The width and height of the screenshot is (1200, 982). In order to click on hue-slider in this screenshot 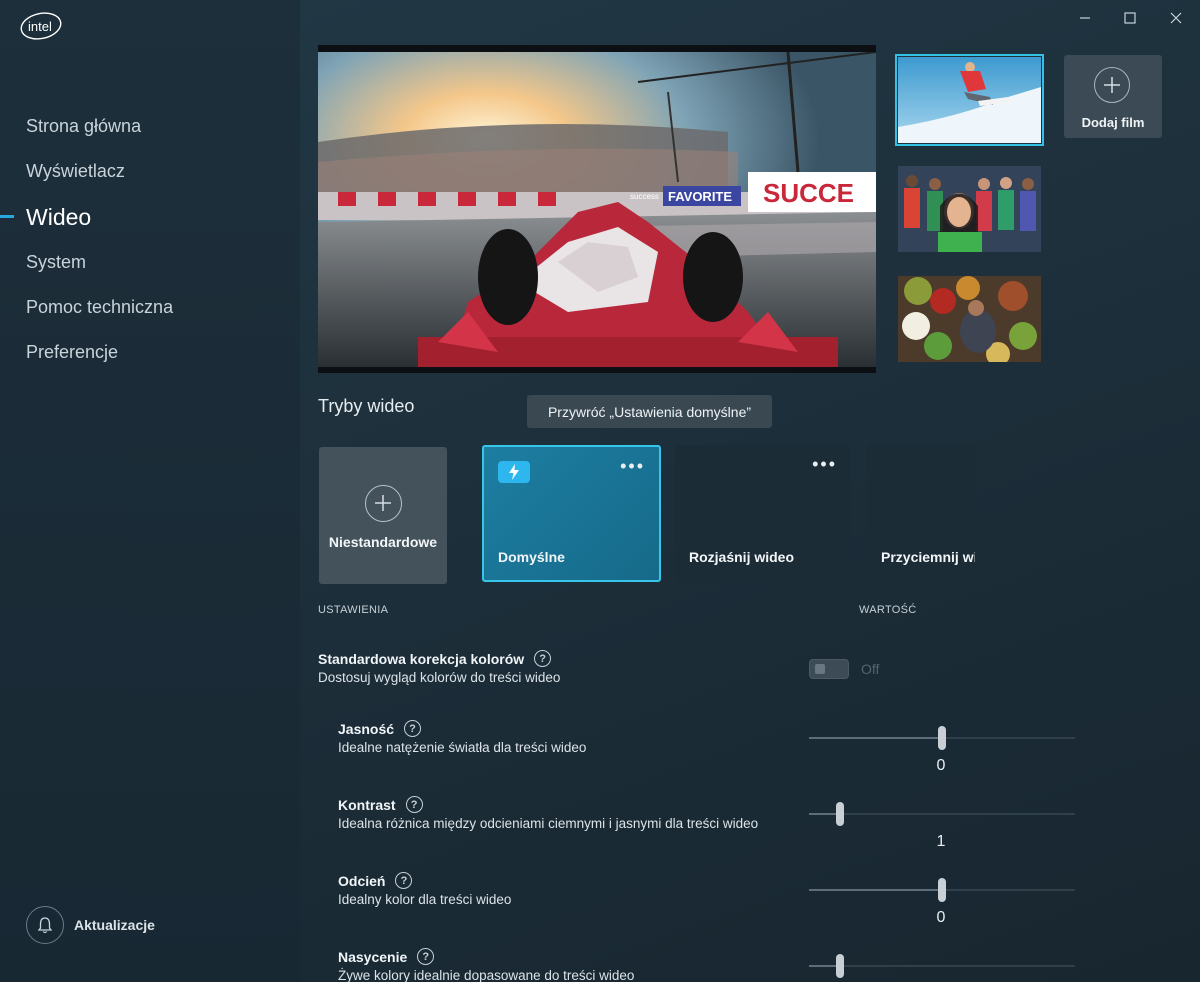, I will do `click(942, 890)`.